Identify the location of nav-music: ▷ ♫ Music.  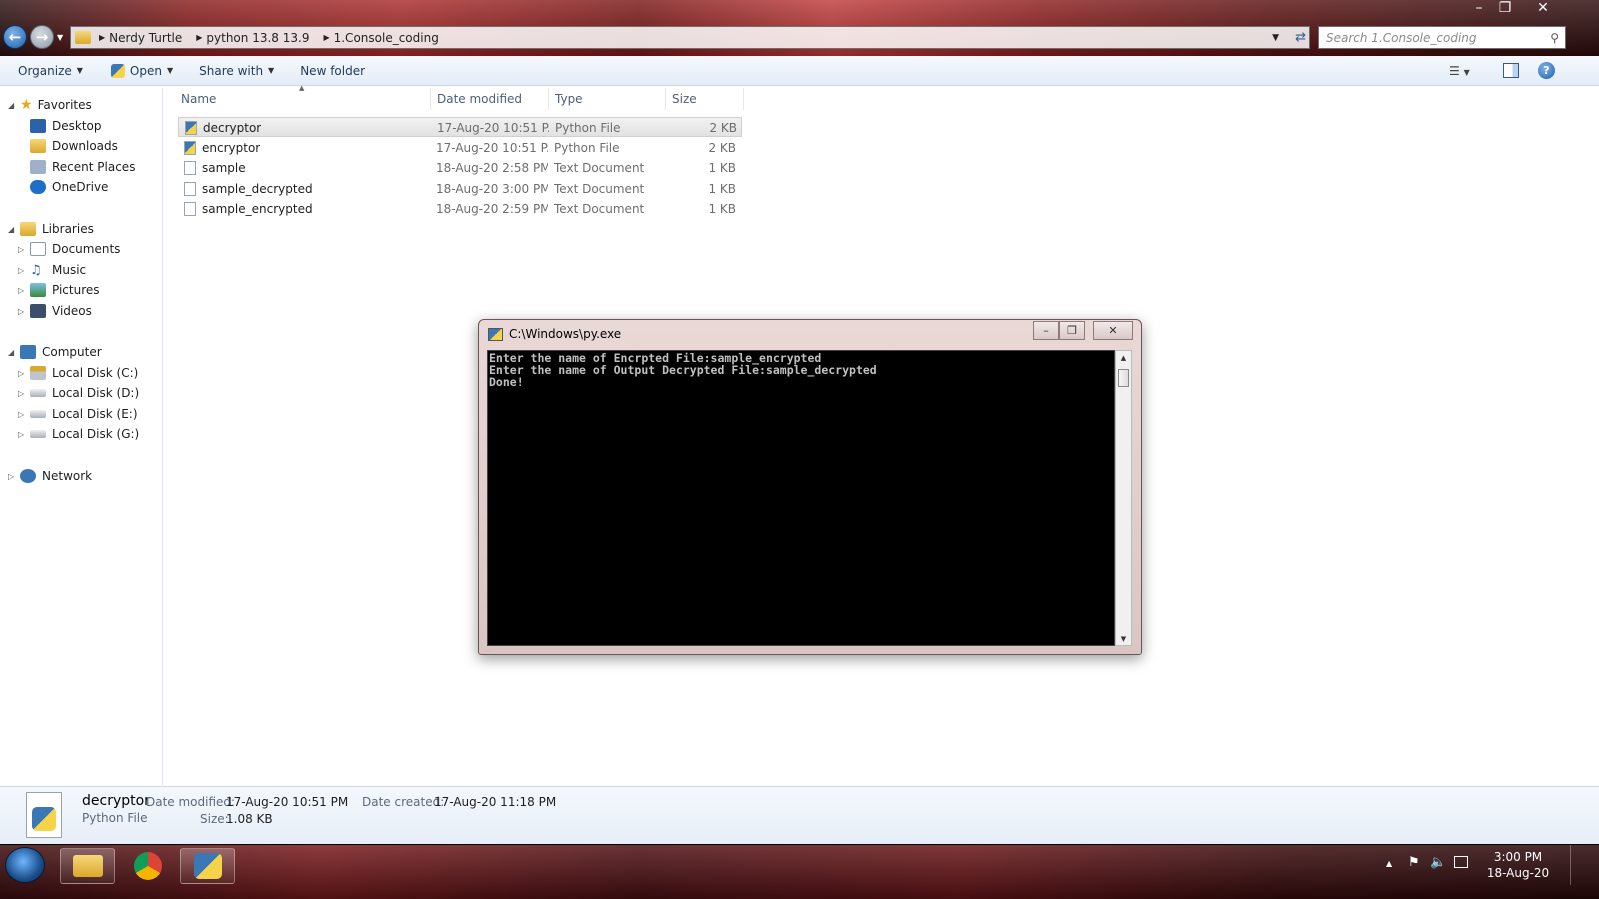
(52, 270).